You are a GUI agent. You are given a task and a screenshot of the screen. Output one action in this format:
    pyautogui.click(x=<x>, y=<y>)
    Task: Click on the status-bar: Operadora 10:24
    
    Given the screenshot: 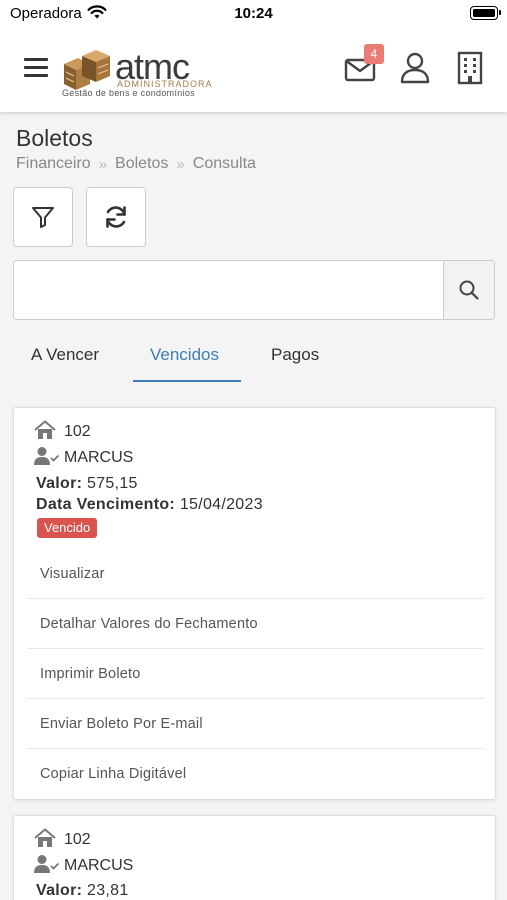 What is the action you would take?
    pyautogui.click(x=253, y=14)
    